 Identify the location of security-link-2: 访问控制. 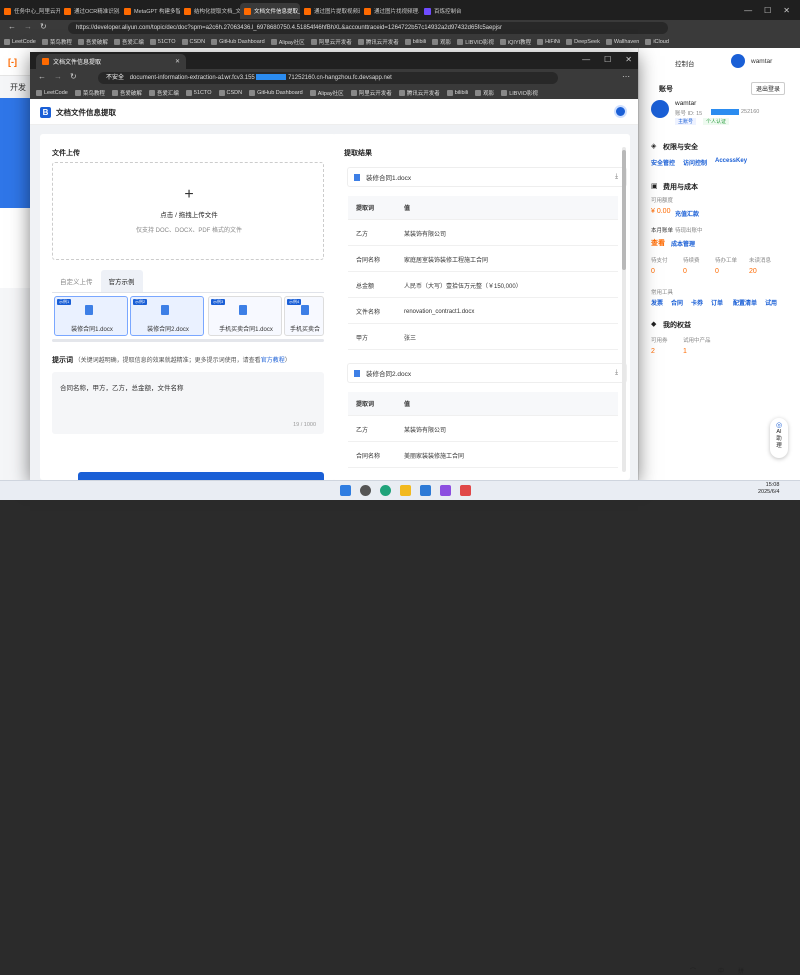
(695, 162).